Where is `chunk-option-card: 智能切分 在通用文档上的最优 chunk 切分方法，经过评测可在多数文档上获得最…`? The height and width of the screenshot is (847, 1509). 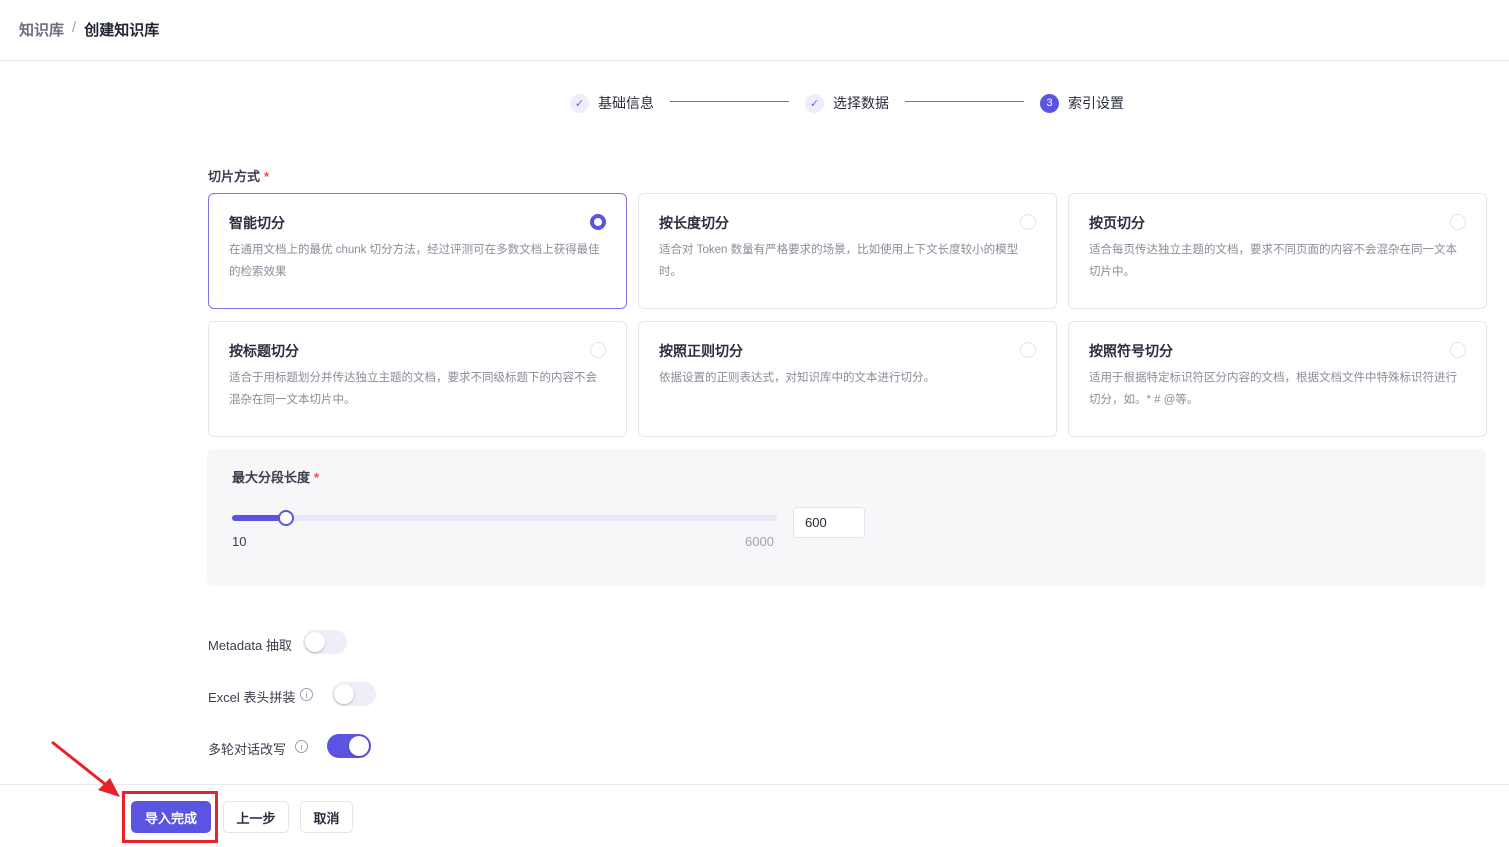 chunk-option-card: 智能切分 在通用文档上的最优 chunk 切分方法，经过评测可在多数文档上获得最… is located at coordinates (417, 251).